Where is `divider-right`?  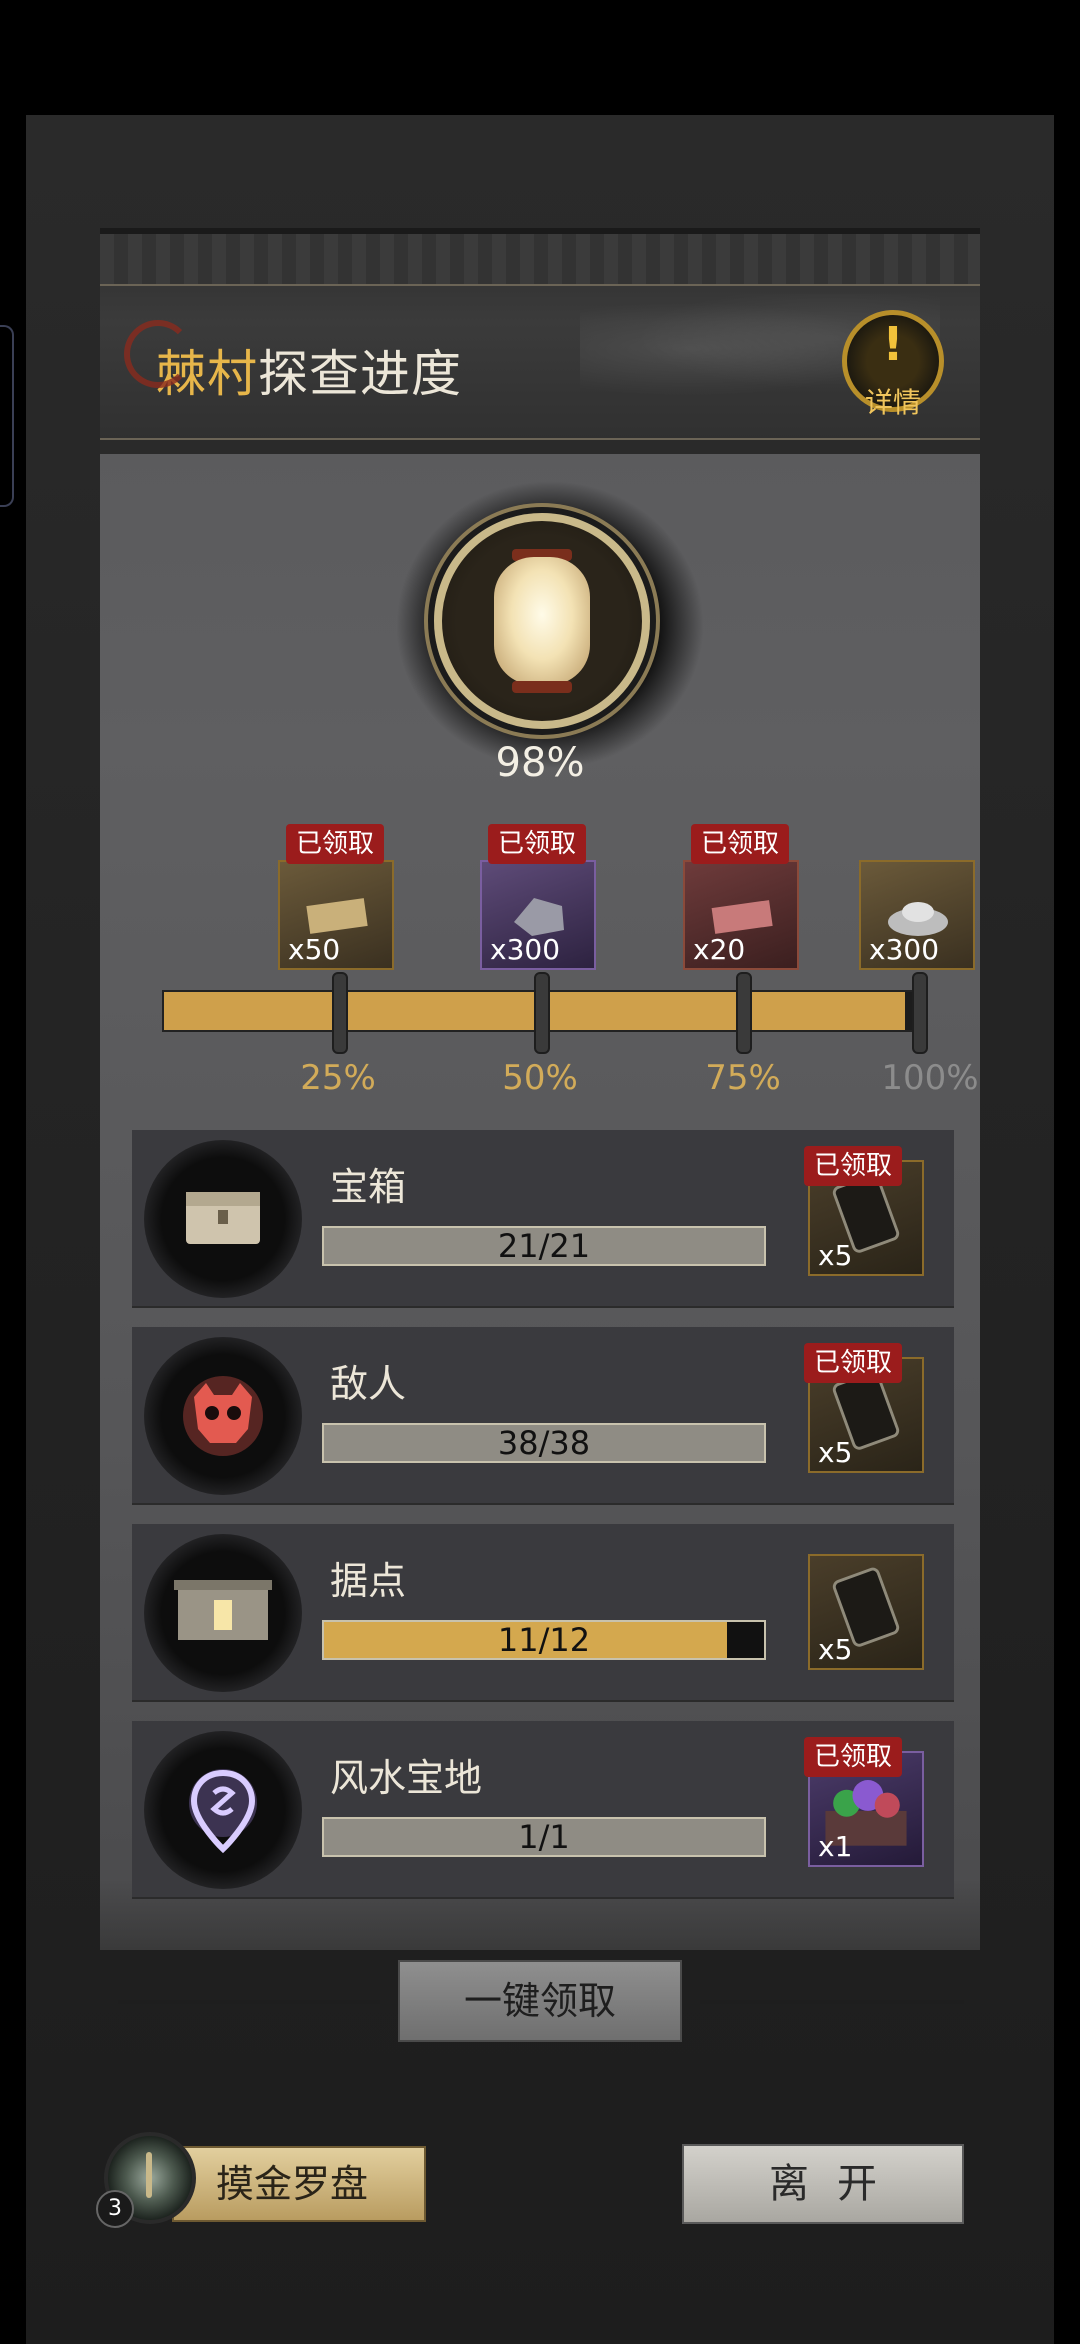
divider-right is located at coordinates (832, 2002).